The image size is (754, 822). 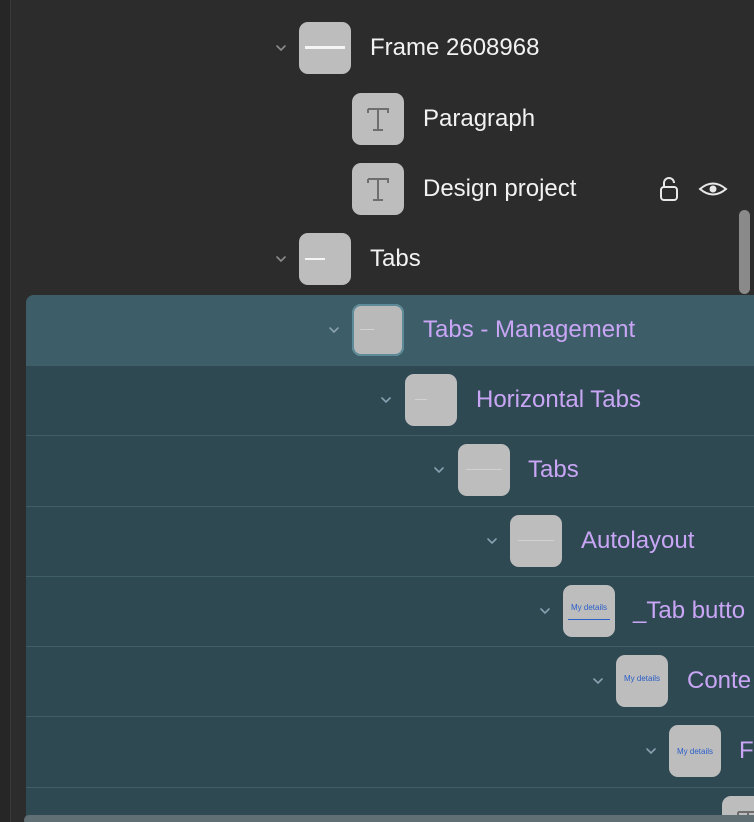 I want to click on content-thumbnail: My details, so click(x=642, y=681).